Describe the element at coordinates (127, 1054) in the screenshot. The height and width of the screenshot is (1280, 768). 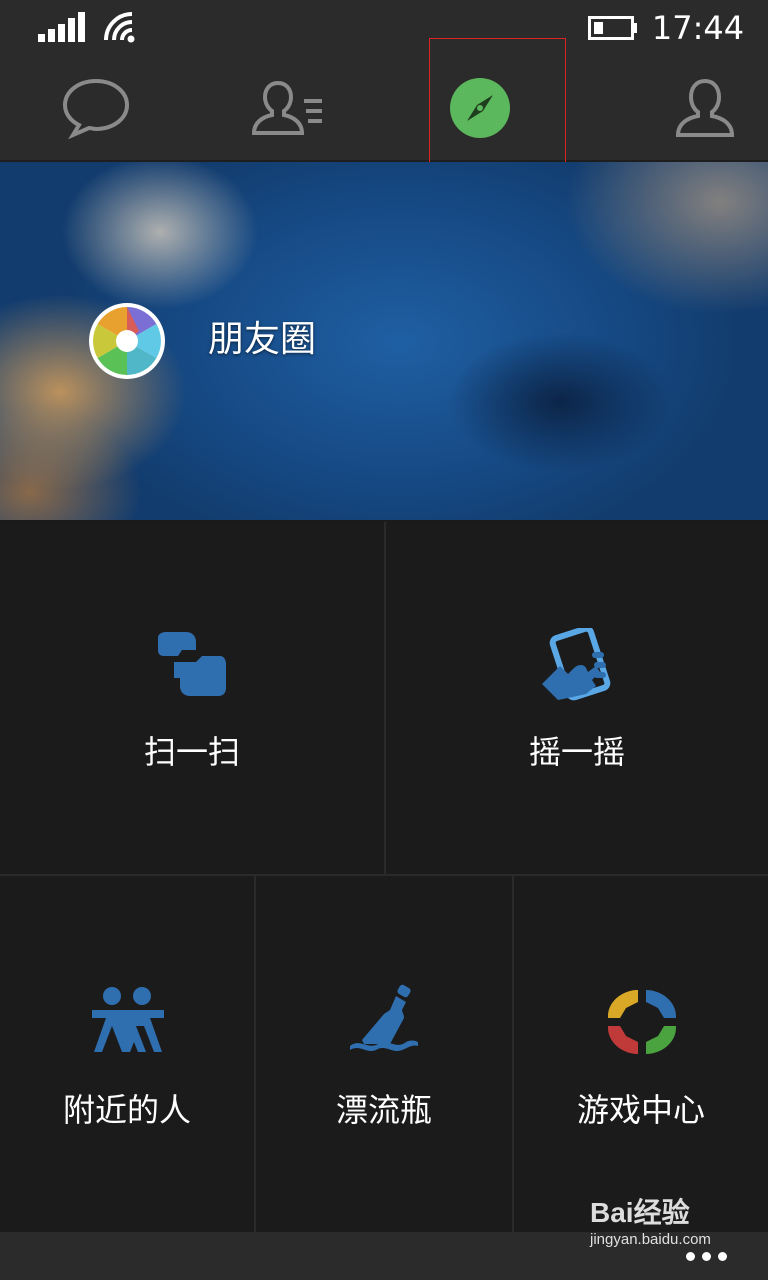
I see `people-nearby-tile: 附近的人` at that location.